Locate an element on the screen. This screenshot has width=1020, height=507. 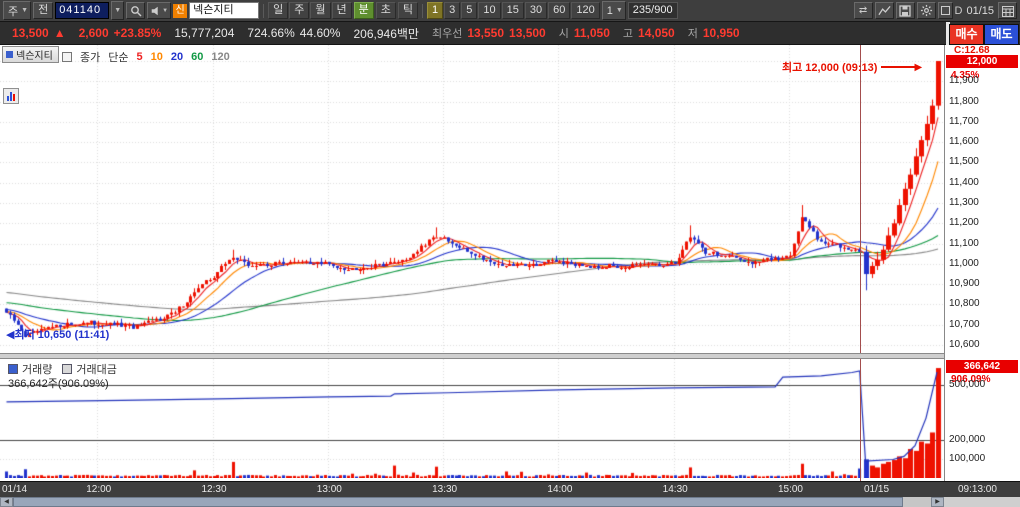
horizontal-scrollbar: ◀ ▶ is located at coordinates (510, 502).